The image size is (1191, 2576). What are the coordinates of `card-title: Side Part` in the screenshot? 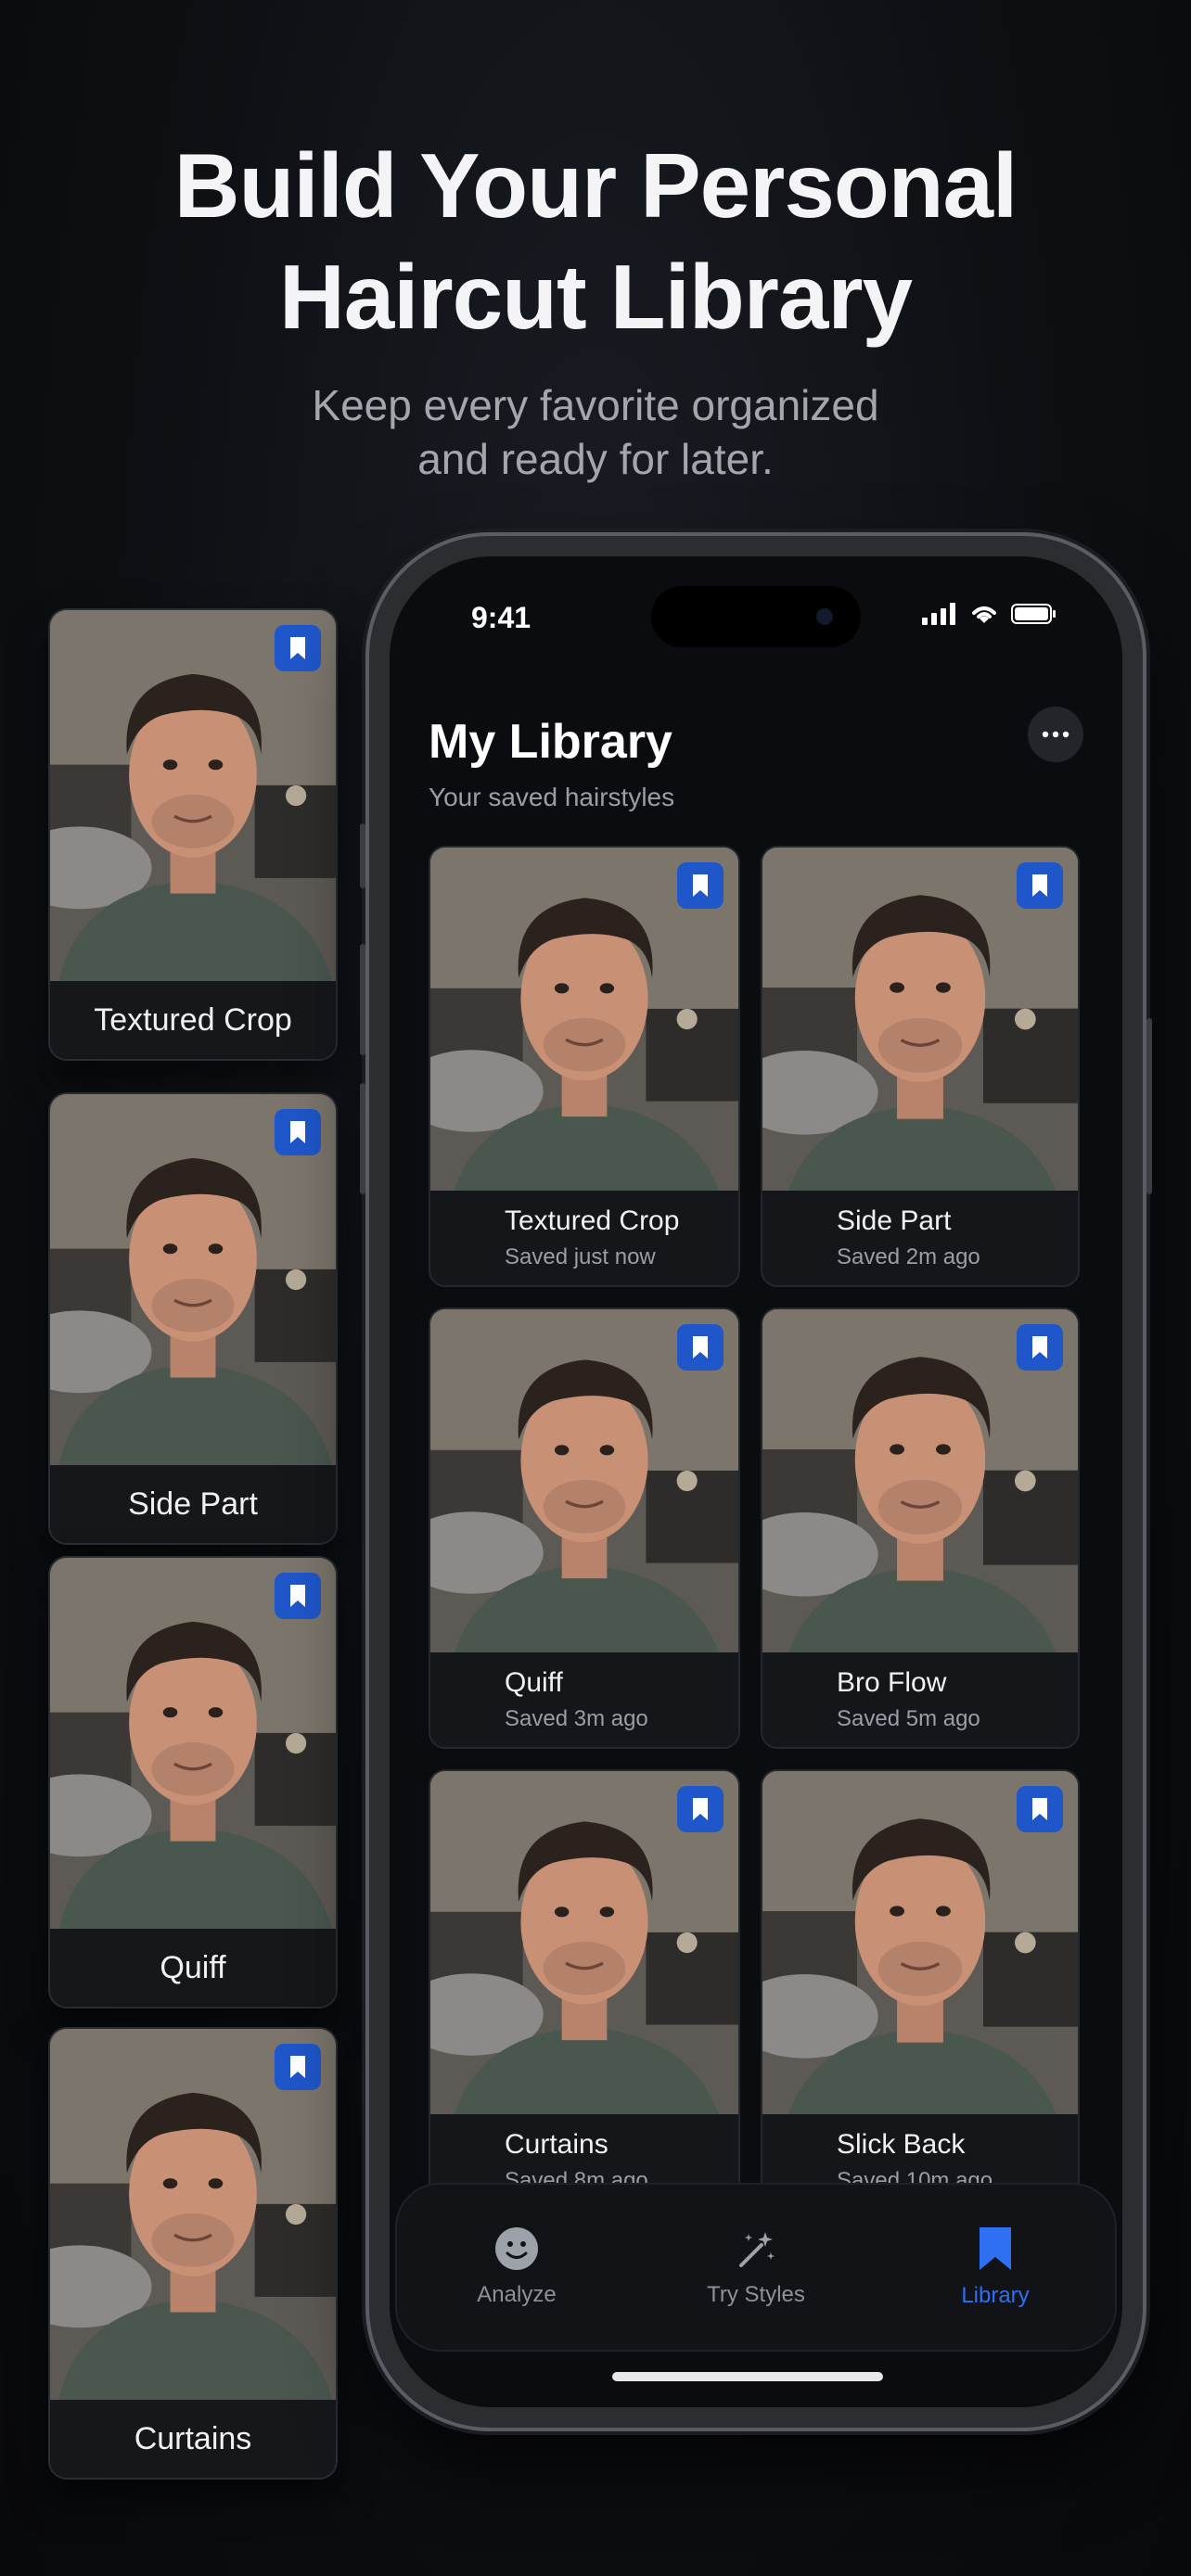 It's located at (894, 1220).